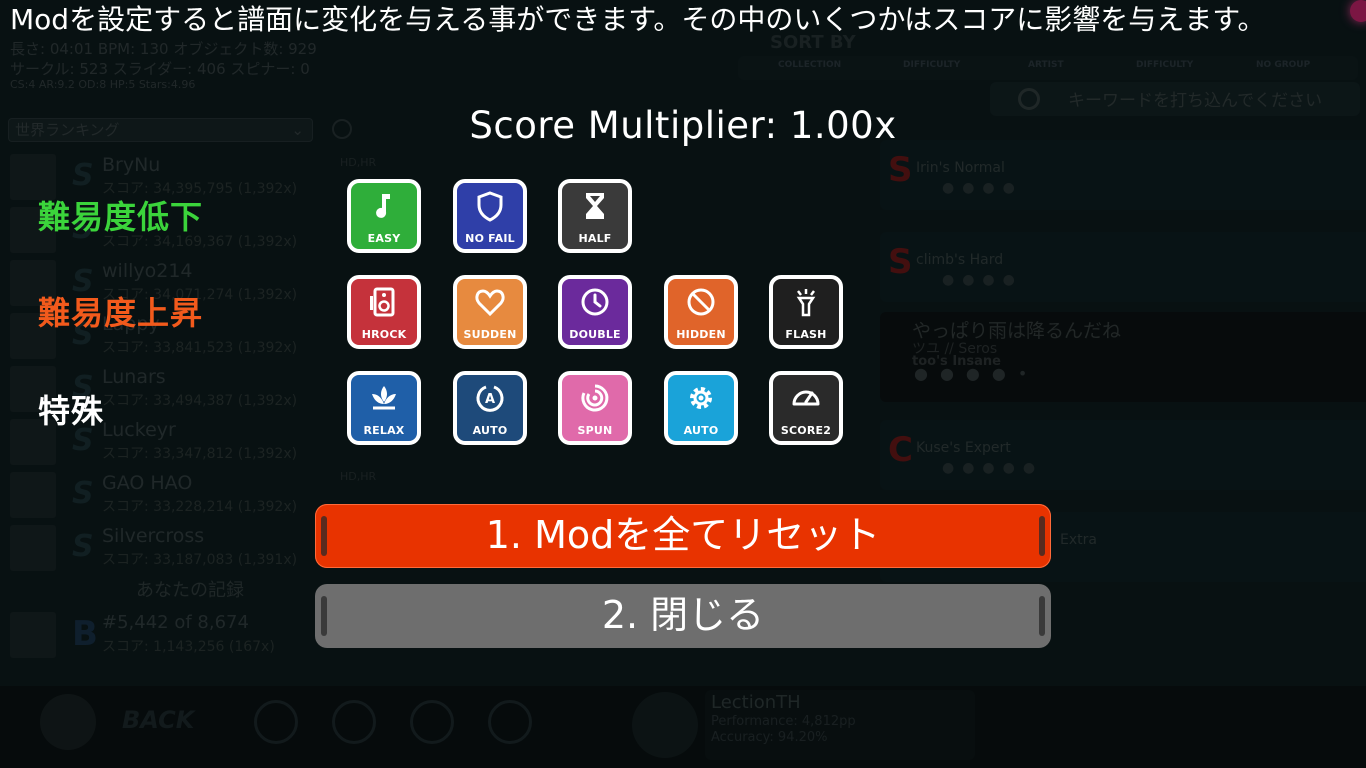 Image resolution: width=1366 pixels, height=768 pixels. I want to click on mod-flash-button: FLASH, so click(806, 312).